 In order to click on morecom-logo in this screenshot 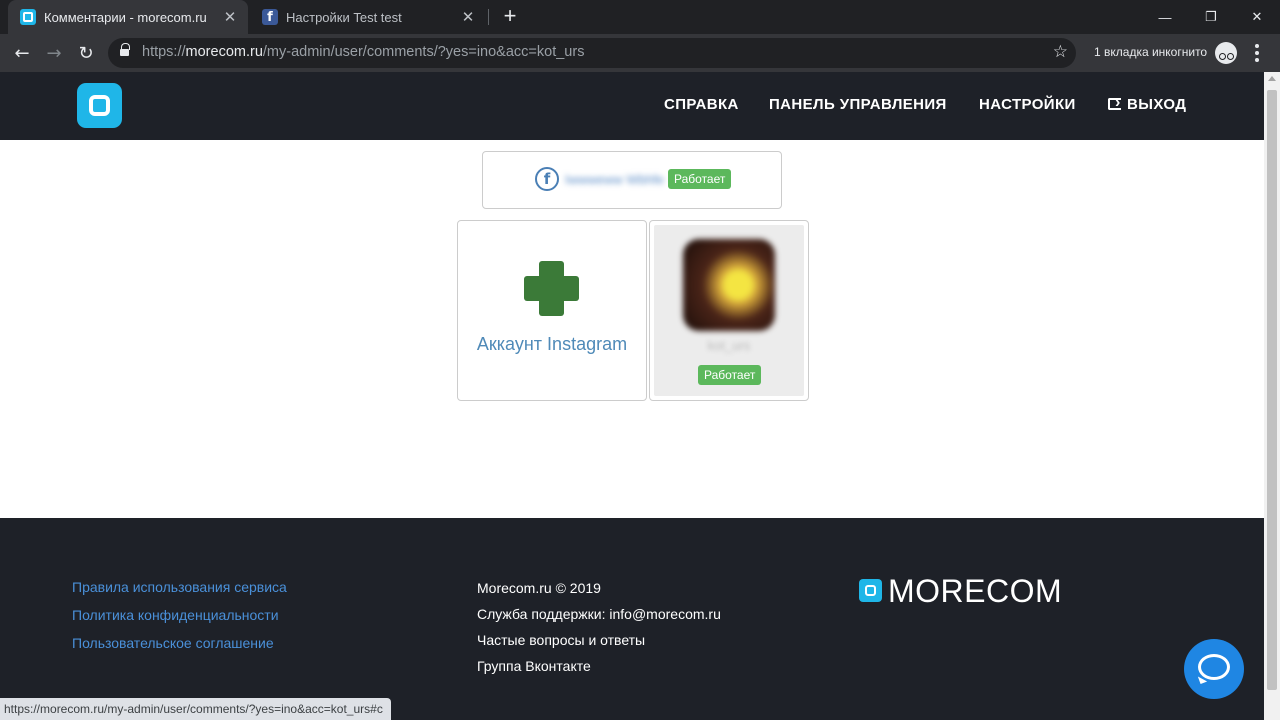, I will do `click(99, 105)`.